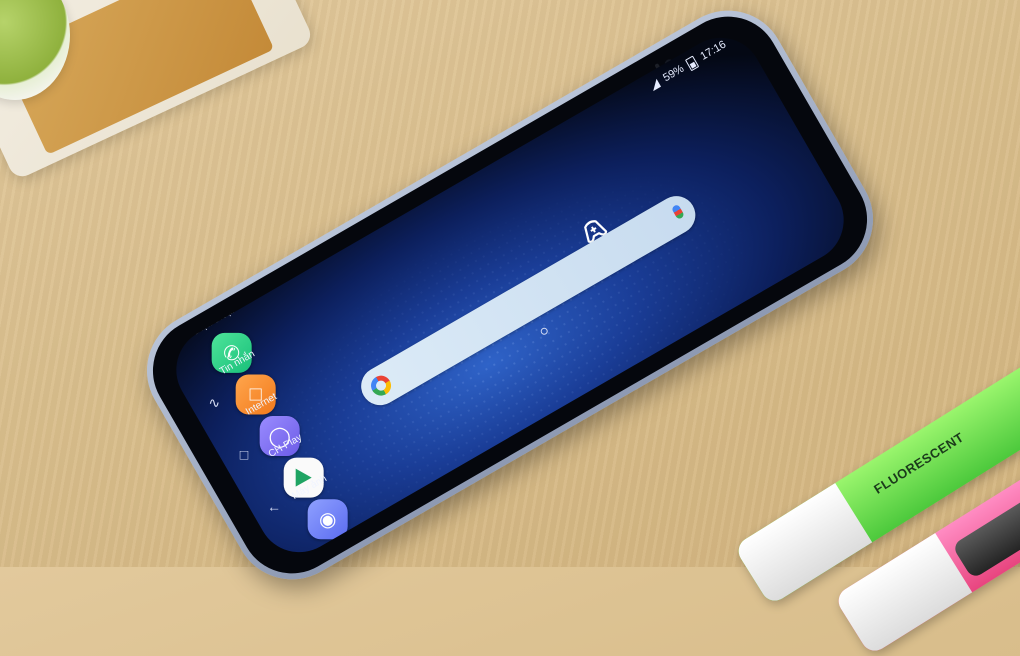  Describe the element at coordinates (677, 211) in the screenshot. I see `google-mic-icon` at that location.